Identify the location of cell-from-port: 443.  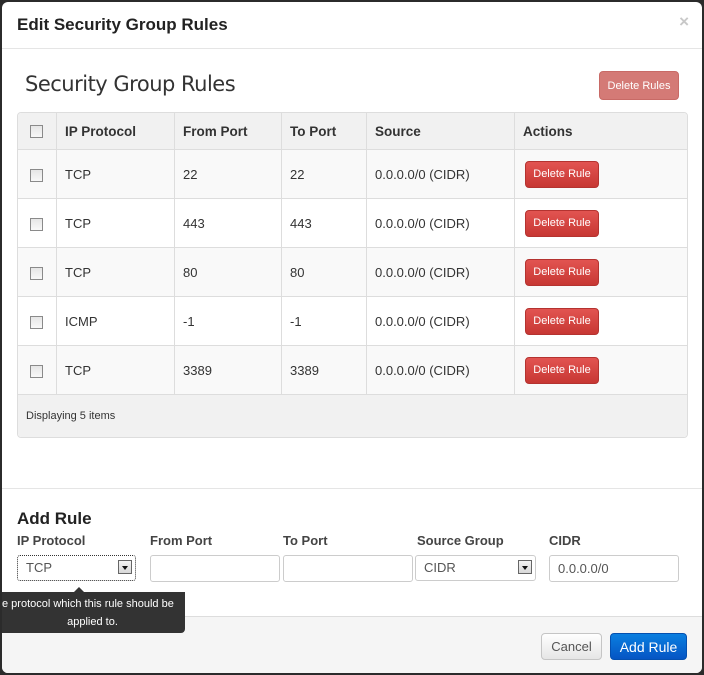
(228, 223).